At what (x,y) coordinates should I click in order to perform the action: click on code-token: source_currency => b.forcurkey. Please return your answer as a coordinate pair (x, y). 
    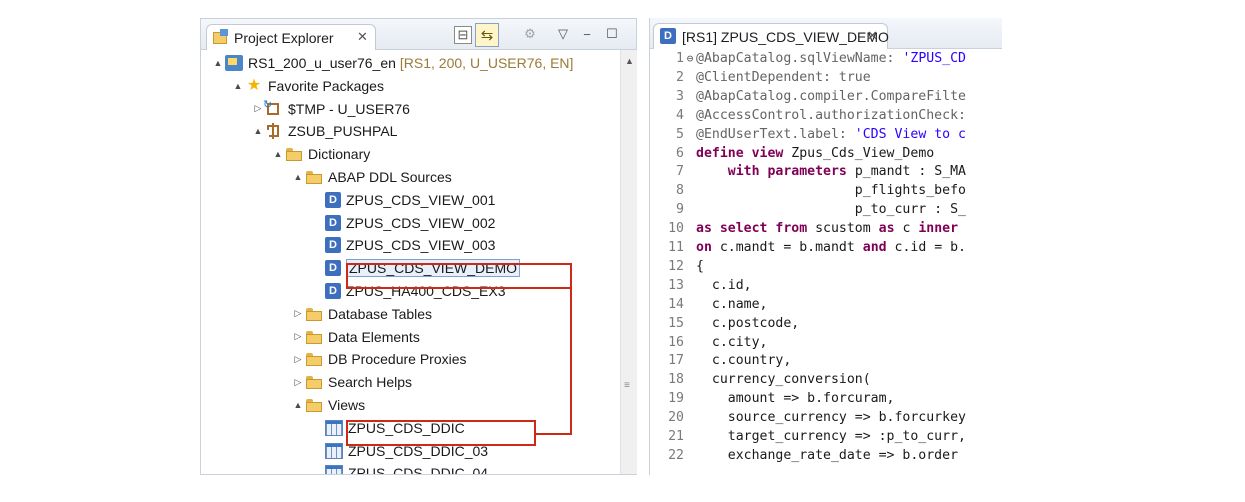
    Looking at the image, I should click on (831, 418).